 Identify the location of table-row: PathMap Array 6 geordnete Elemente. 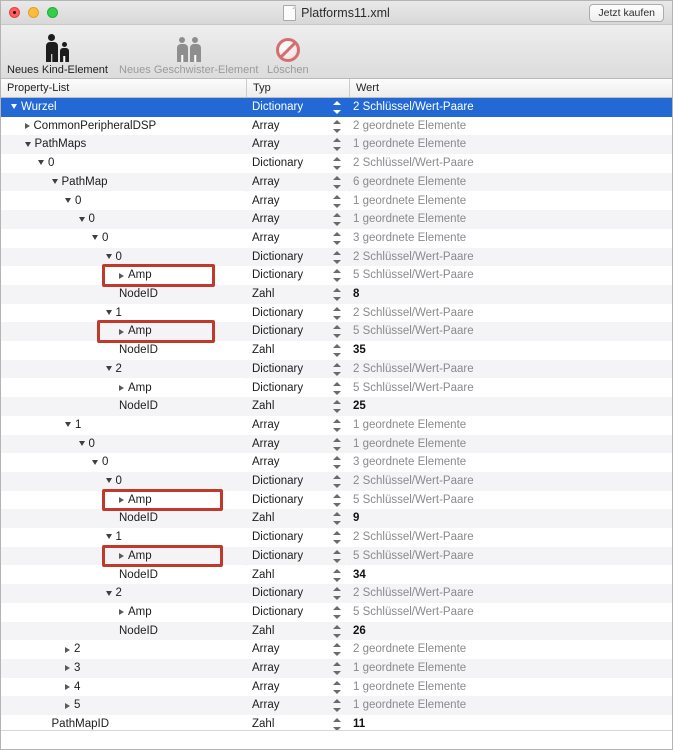
(336, 182).